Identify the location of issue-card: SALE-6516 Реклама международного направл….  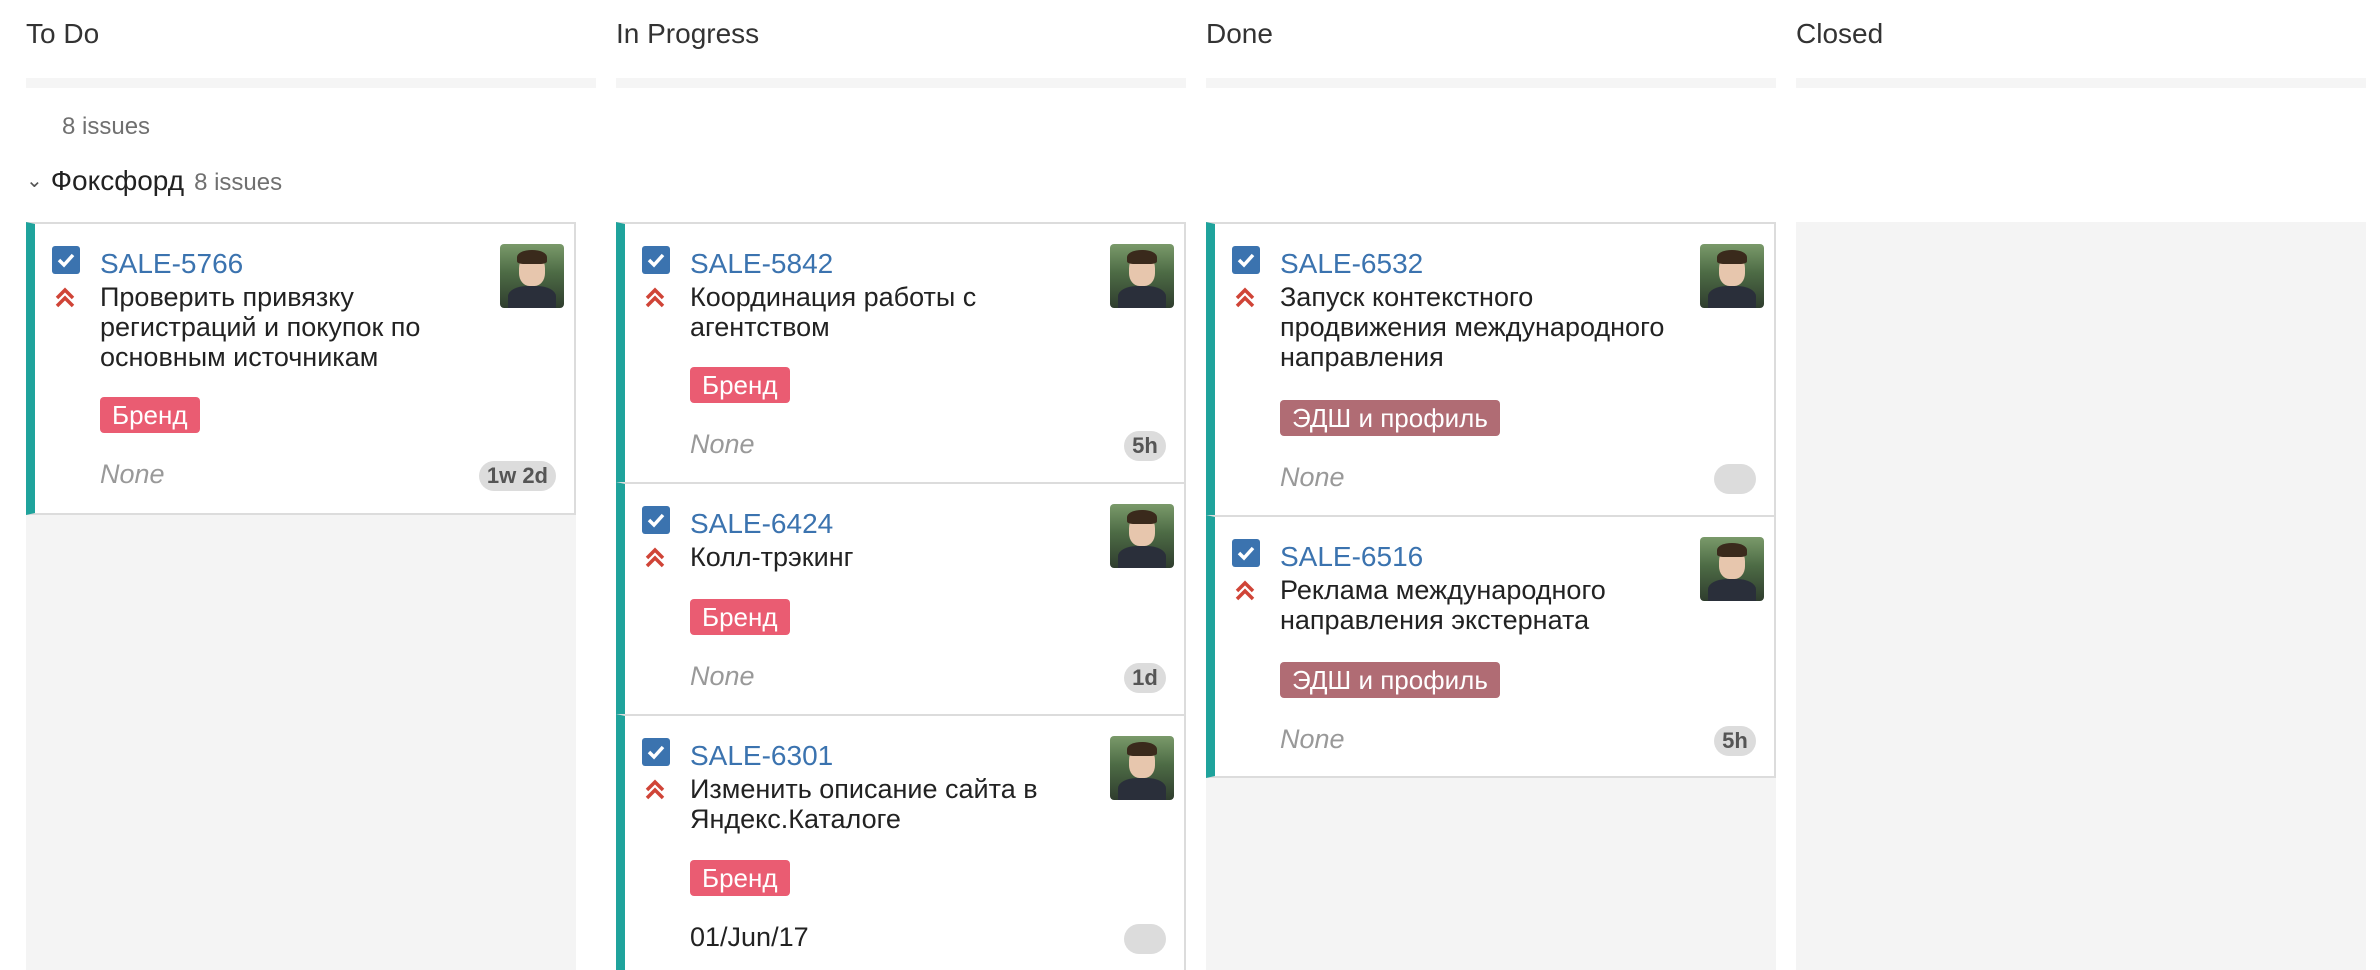
(1491, 646).